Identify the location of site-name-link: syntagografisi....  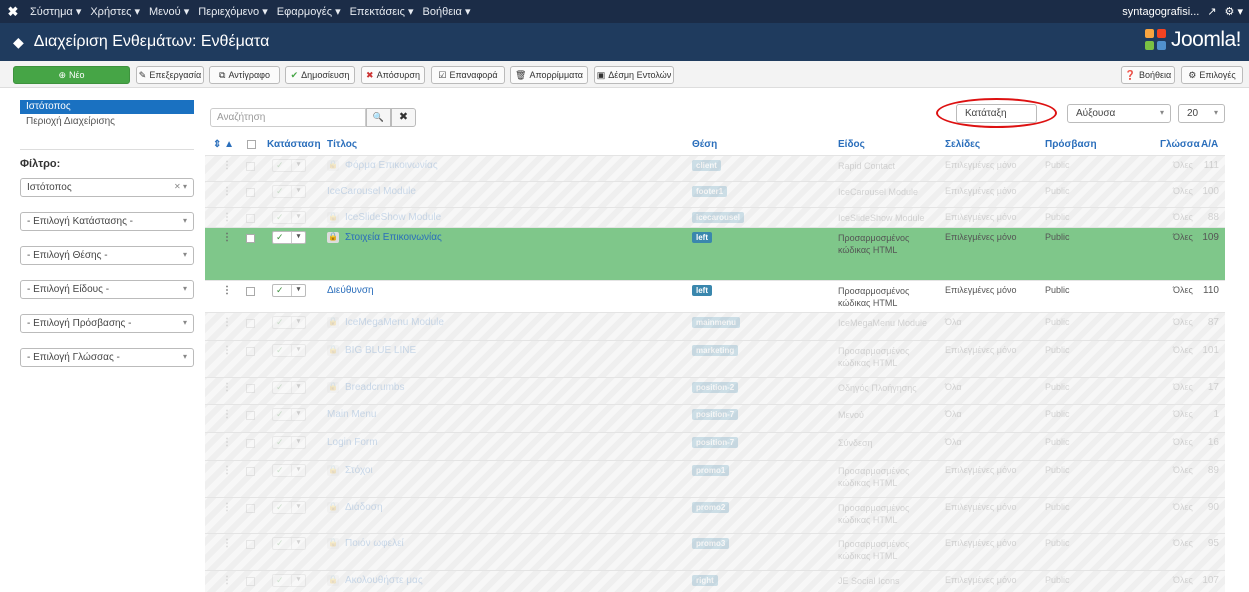
(1160, 12).